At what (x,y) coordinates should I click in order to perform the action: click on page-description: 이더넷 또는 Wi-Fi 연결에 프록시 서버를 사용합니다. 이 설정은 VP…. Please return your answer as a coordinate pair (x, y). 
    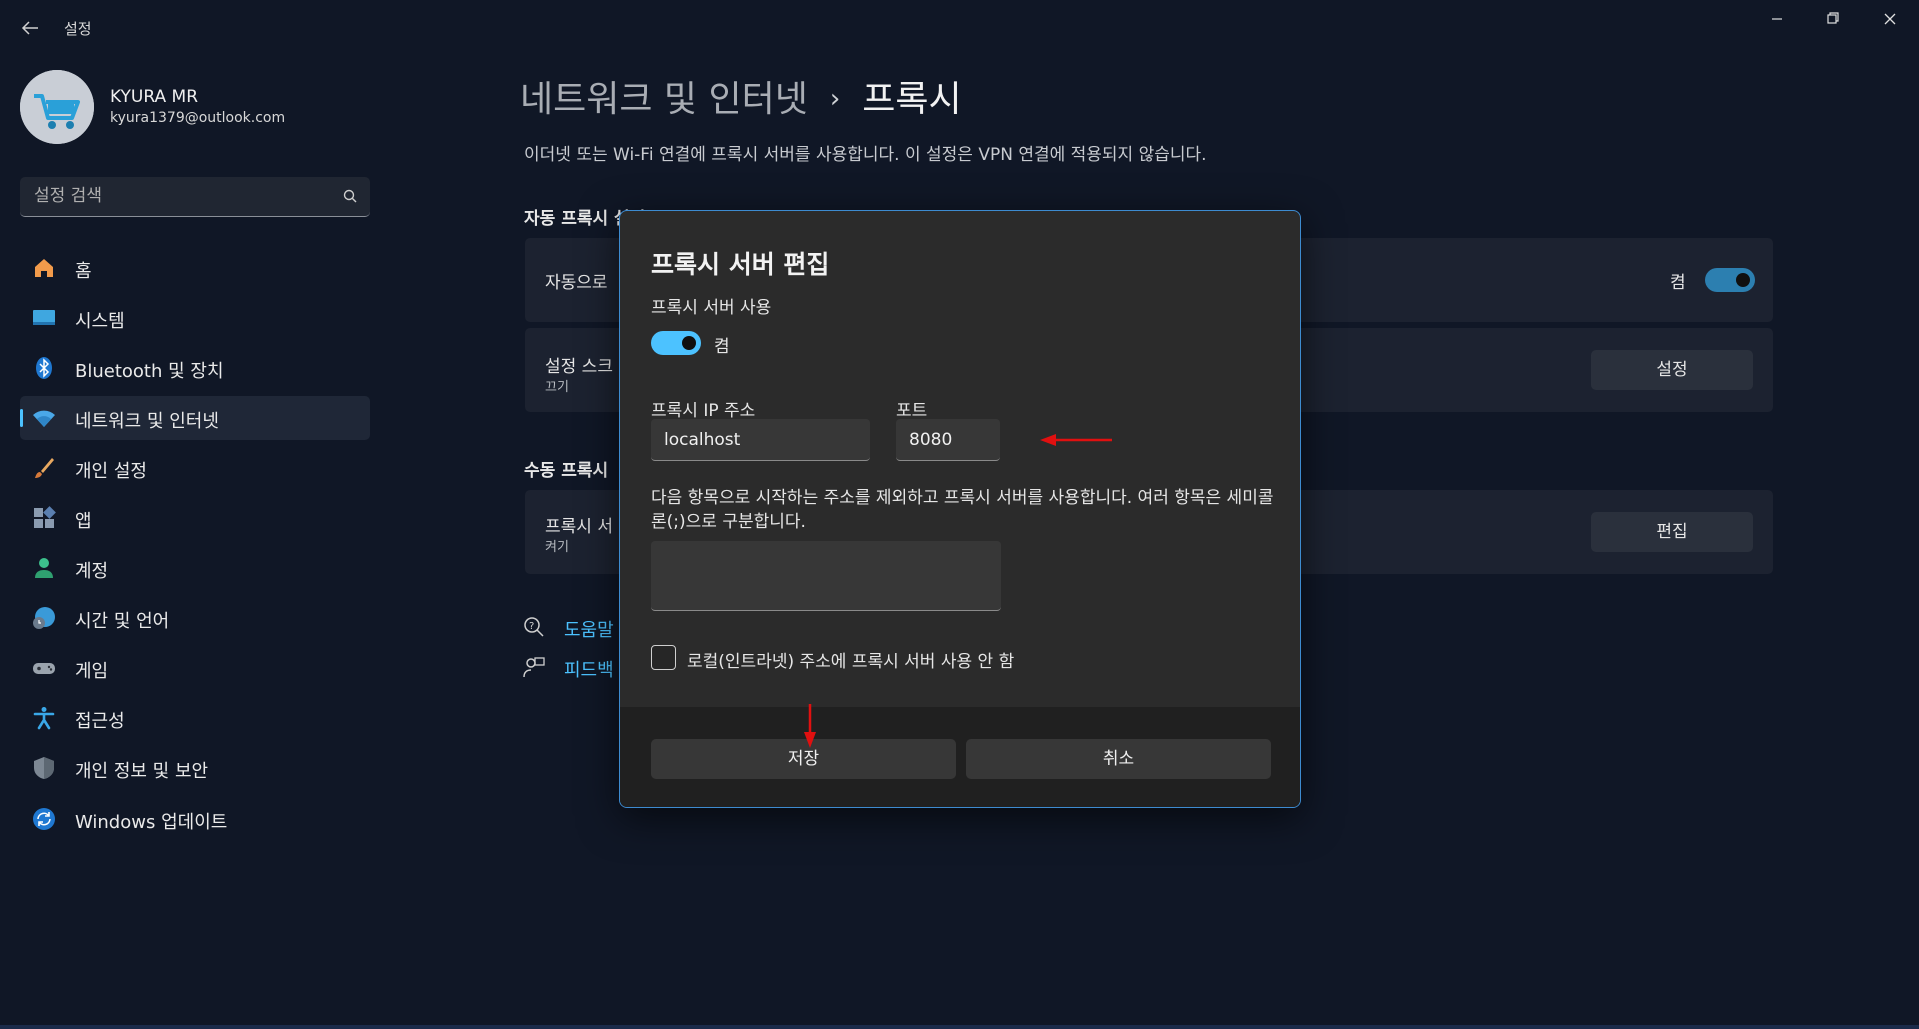
    Looking at the image, I should click on (865, 155).